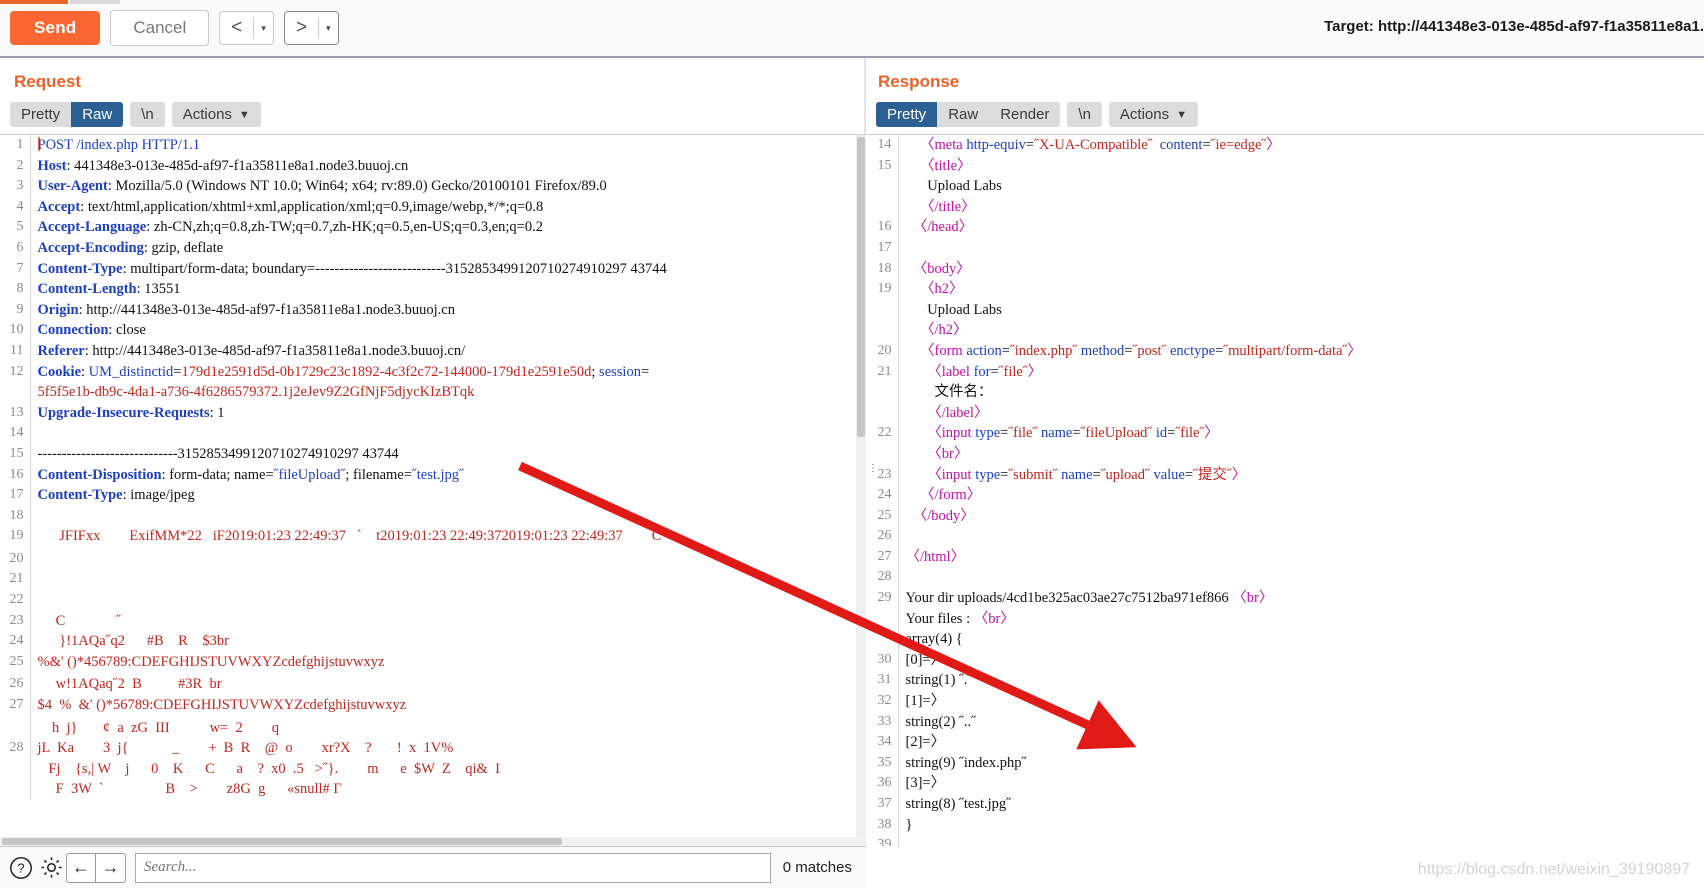 This screenshot has width=1704, height=888. What do you see at coordinates (448, 289) in the screenshot?
I see `code-line-text: Content-Length: 13551` at bounding box center [448, 289].